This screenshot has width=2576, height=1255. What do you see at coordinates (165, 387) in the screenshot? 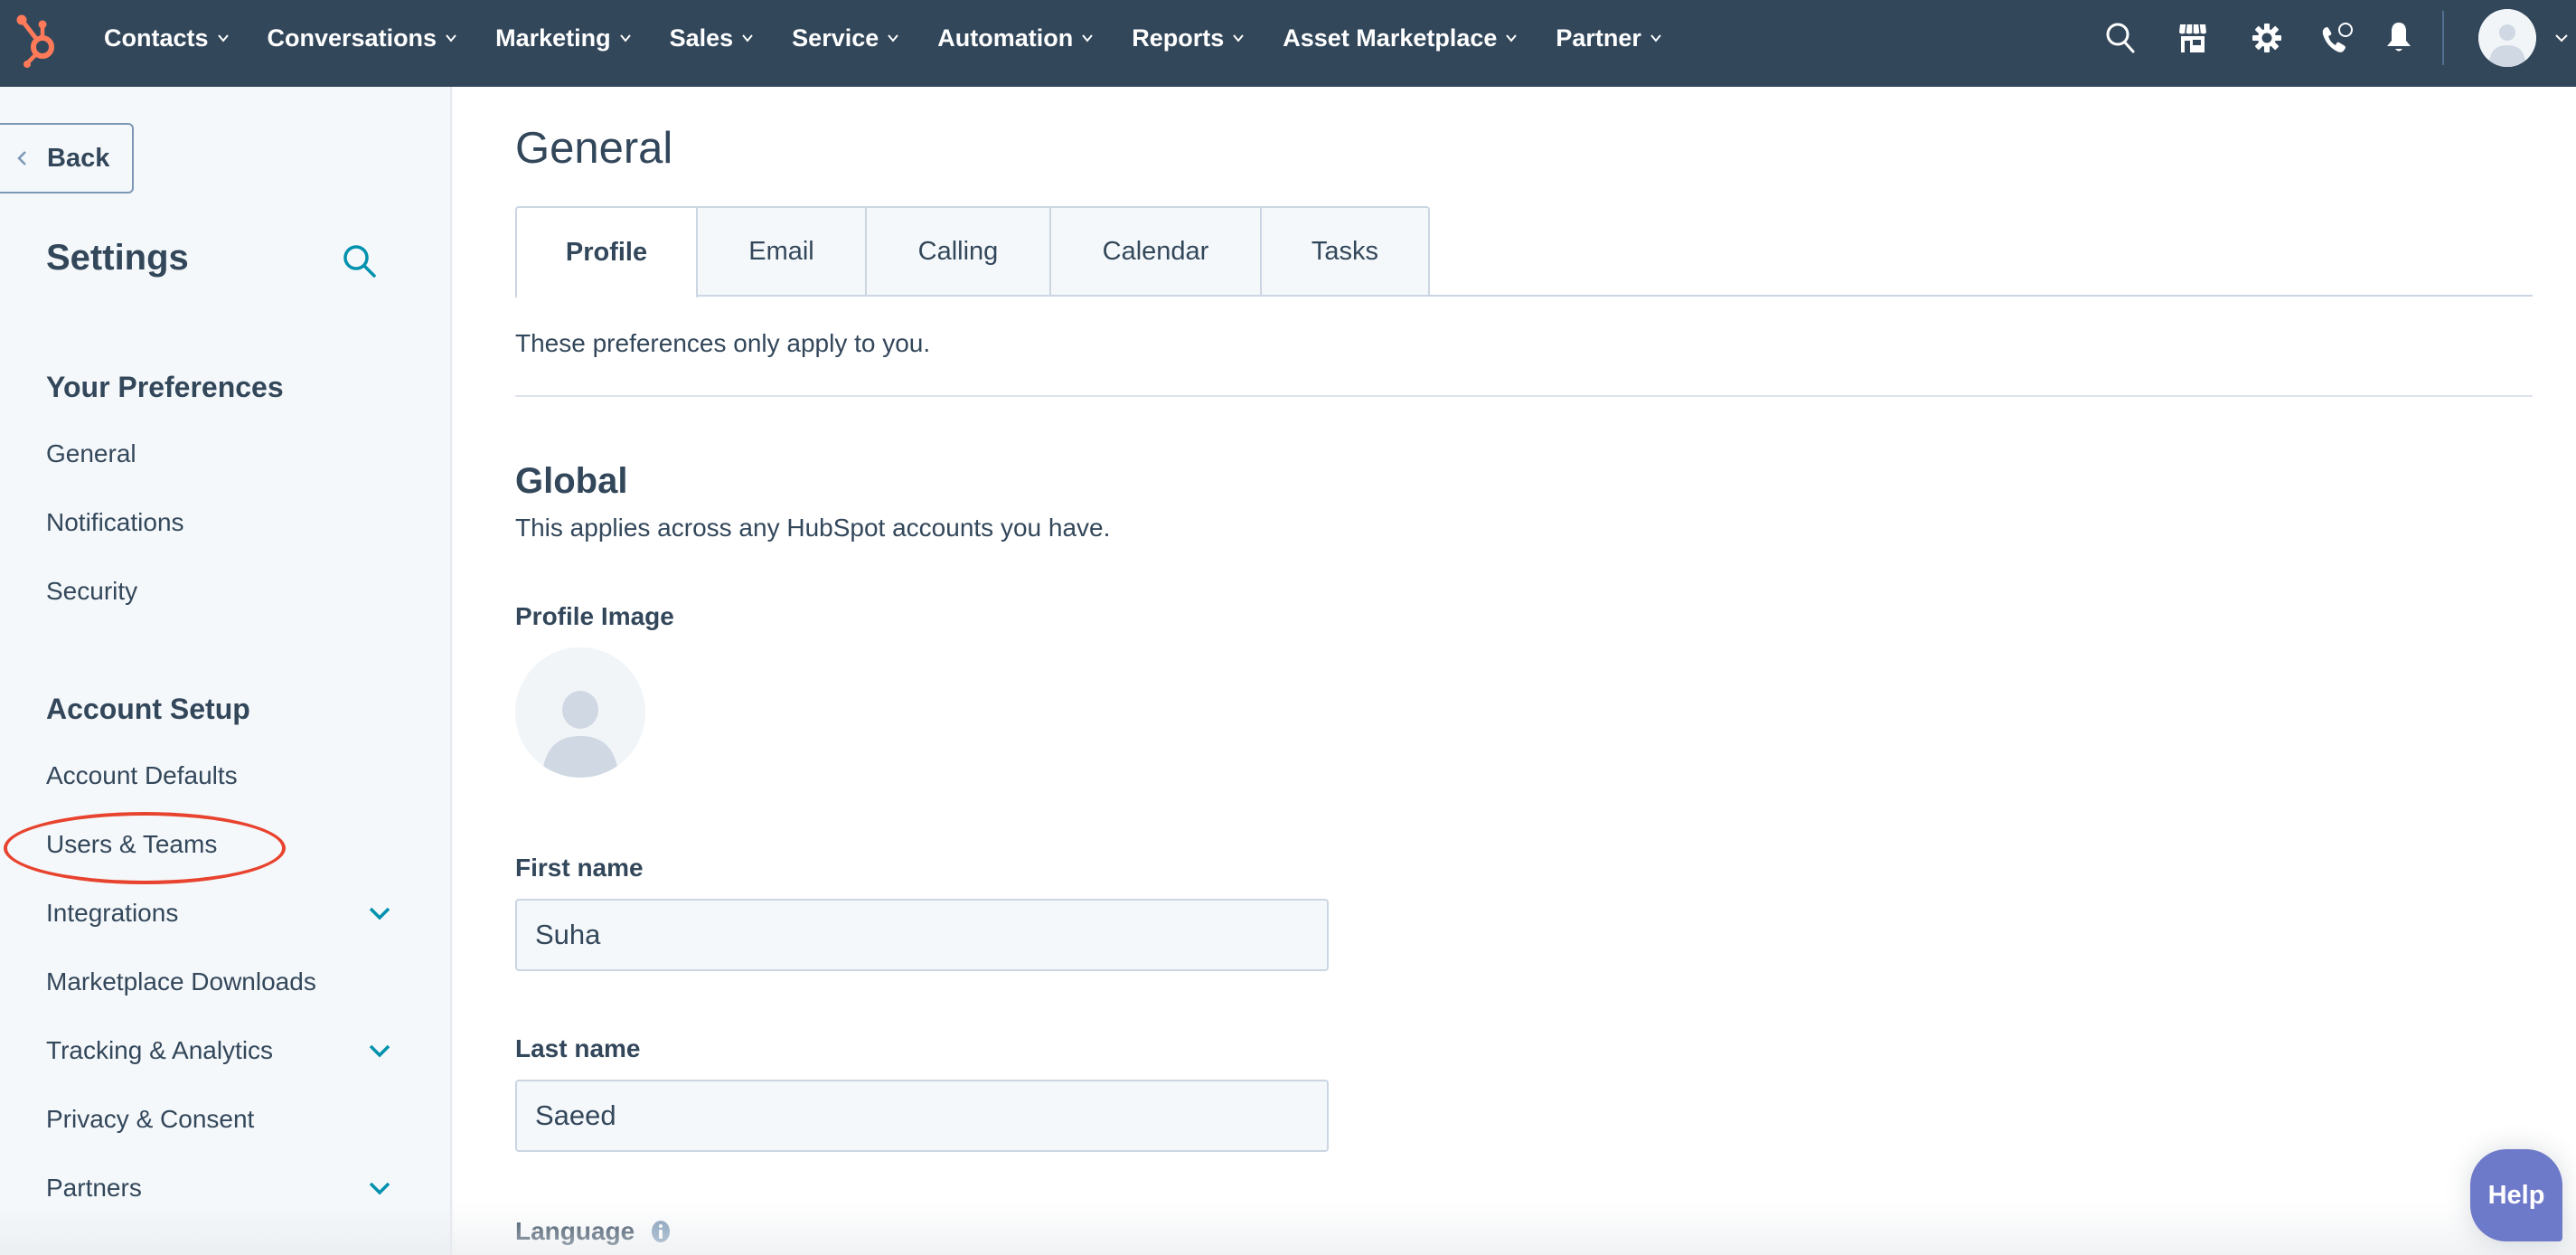
I see `section-your-preferences: Your Preferences` at bounding box center [165, 387].